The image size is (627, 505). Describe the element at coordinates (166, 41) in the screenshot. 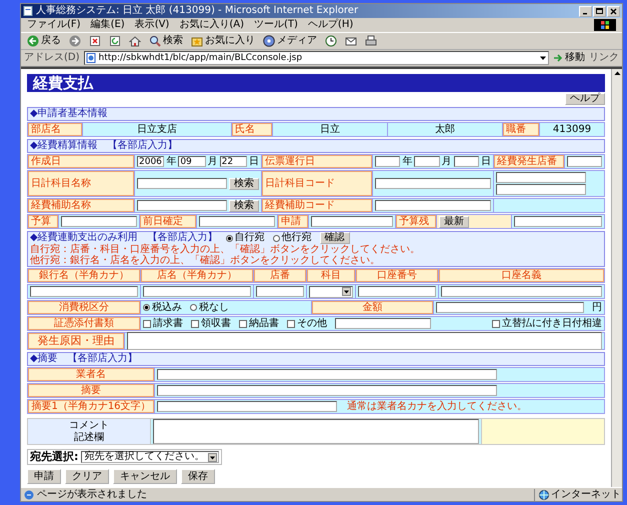

I see `search-button: 検索` at that location.